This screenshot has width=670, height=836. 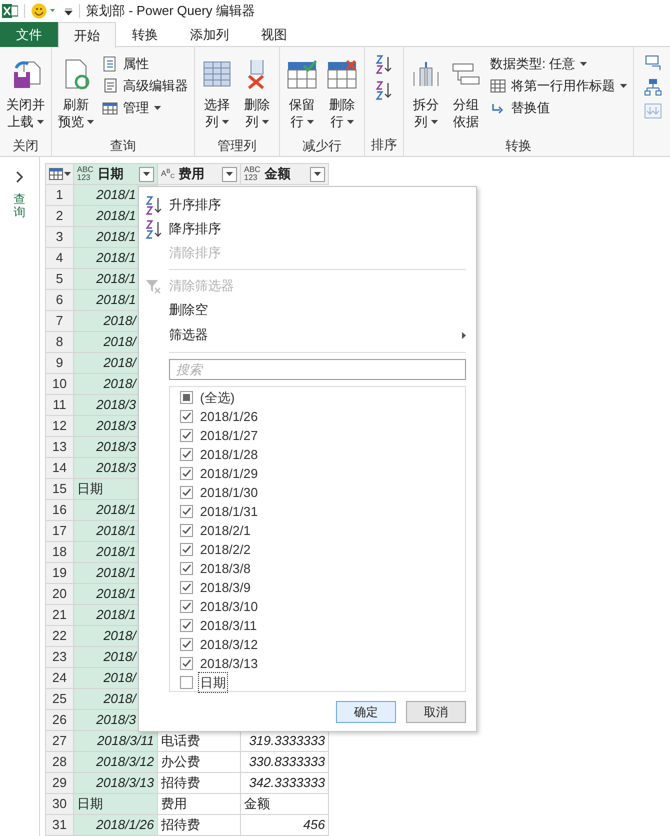 I want to click on chevron-right-icon, so click(x=20, y=177).